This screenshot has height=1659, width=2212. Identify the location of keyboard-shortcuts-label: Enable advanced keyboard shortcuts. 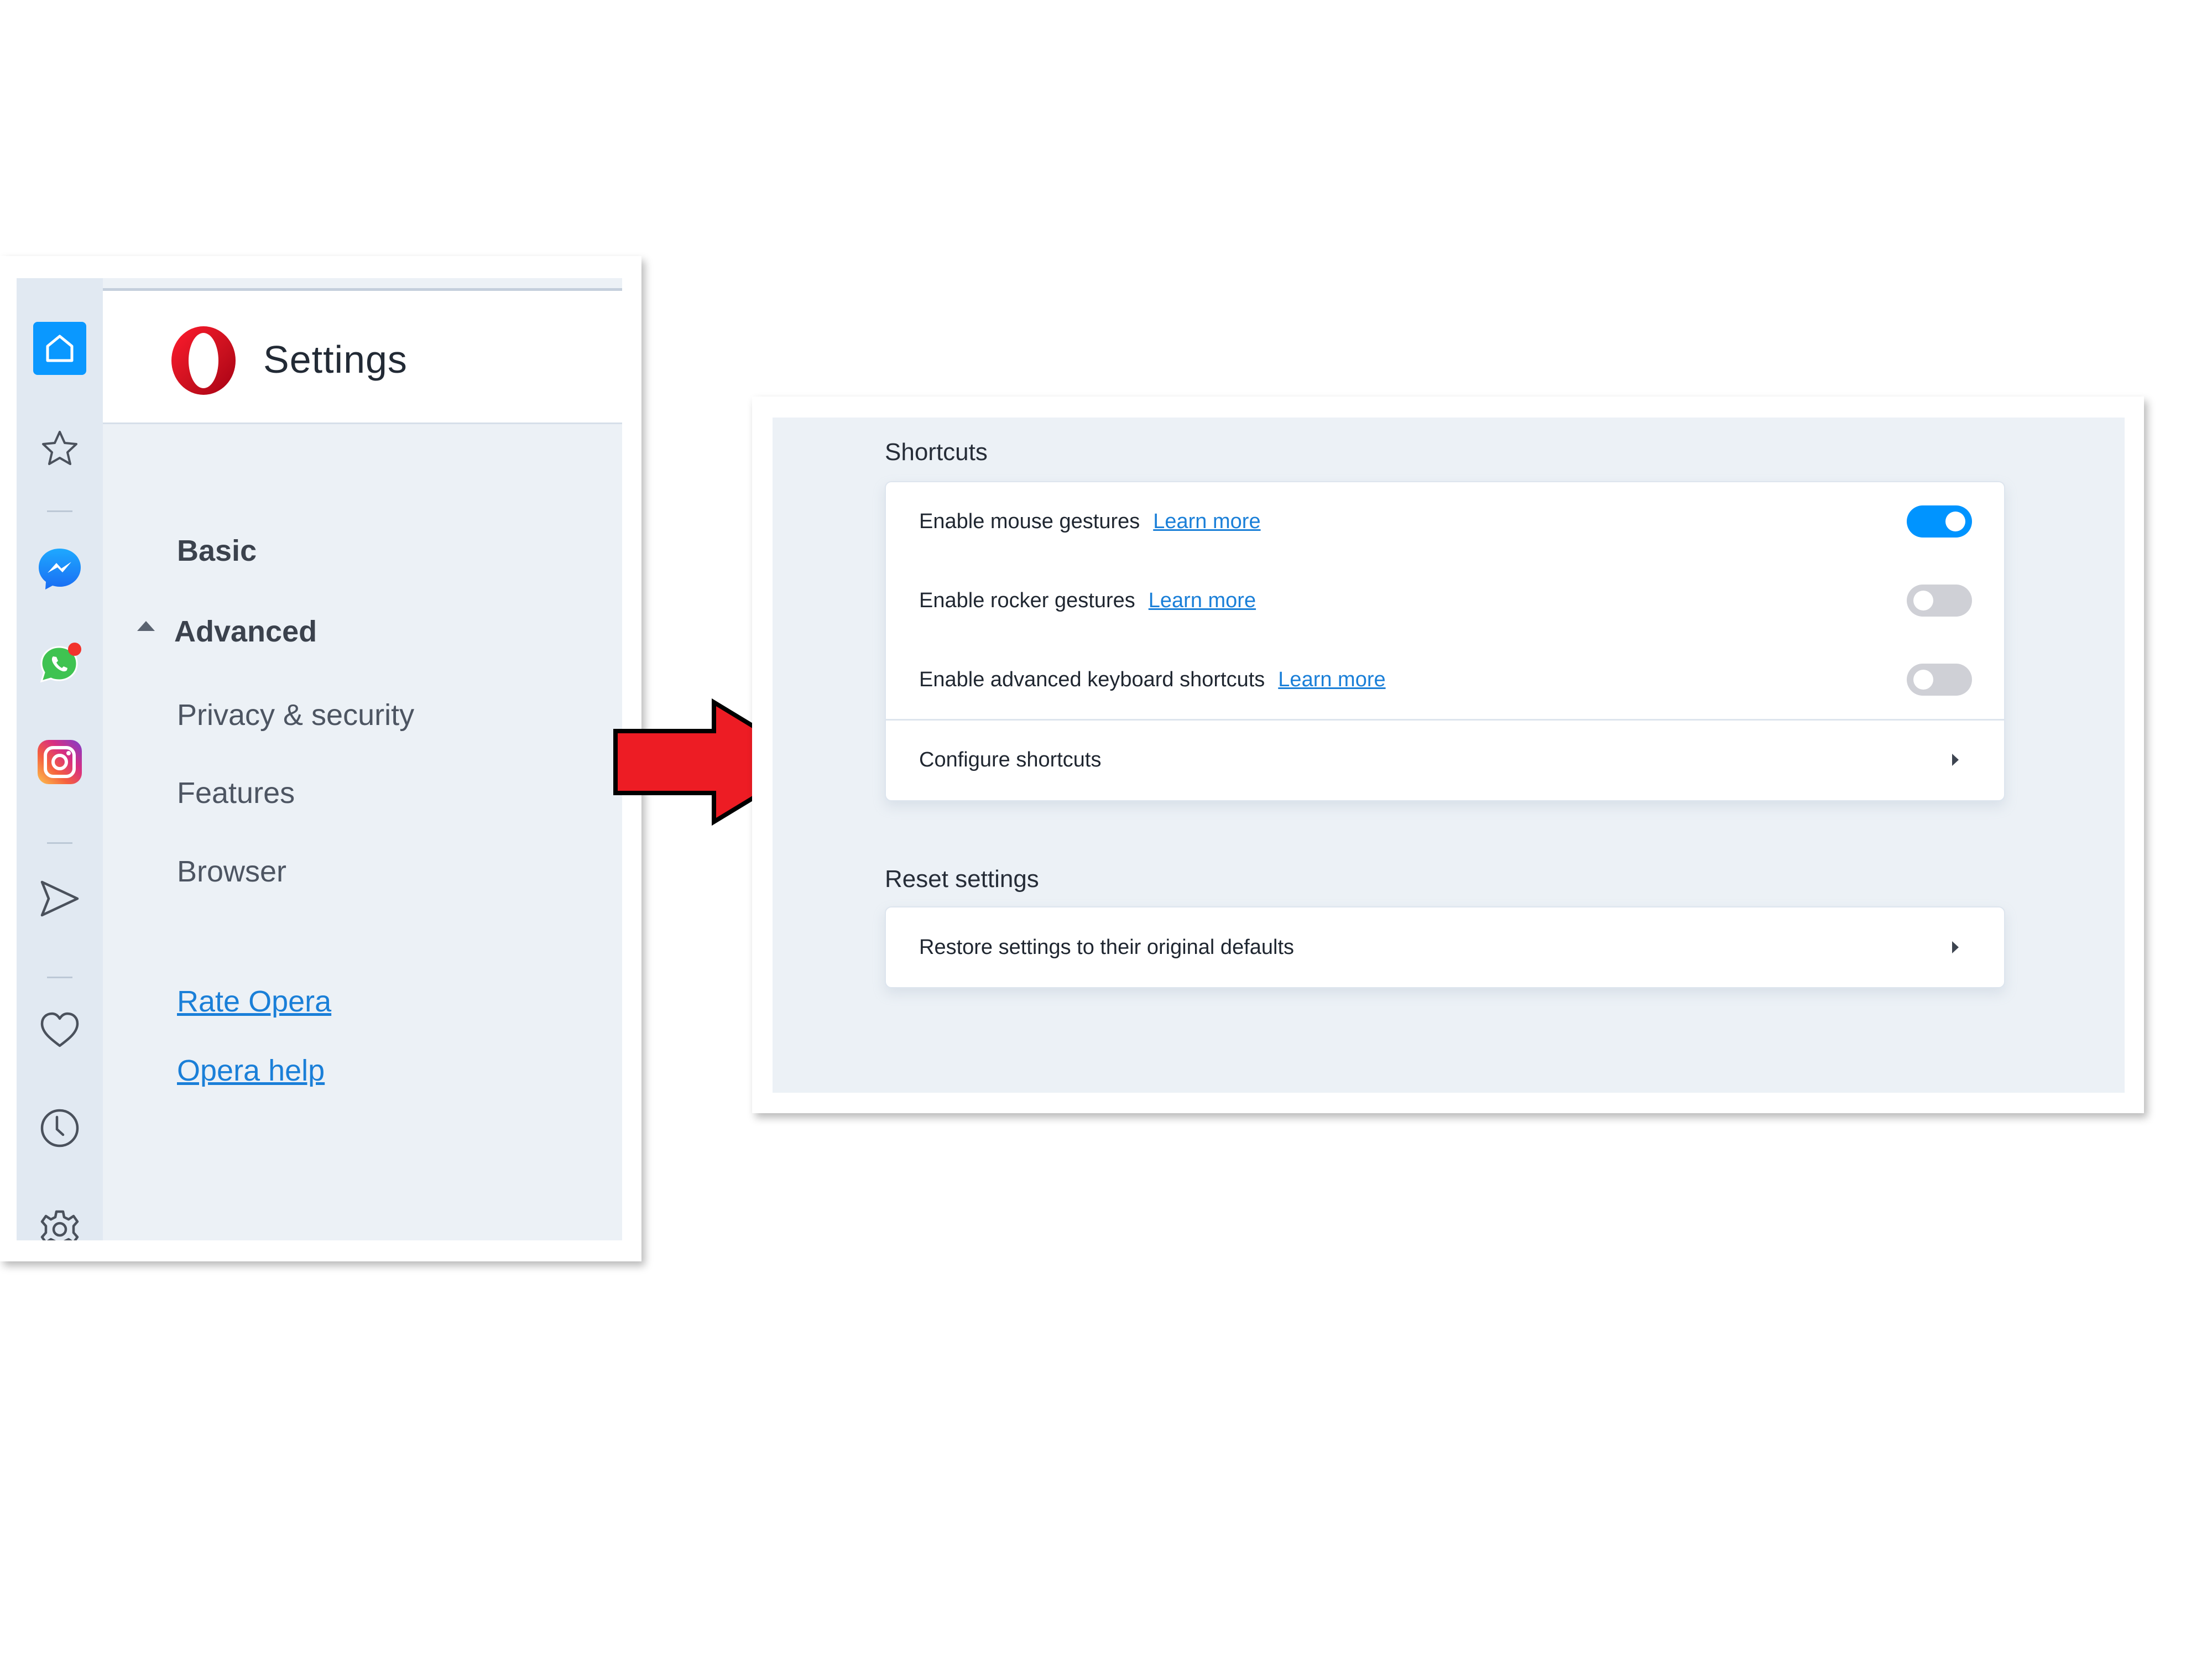
(1092, 679).